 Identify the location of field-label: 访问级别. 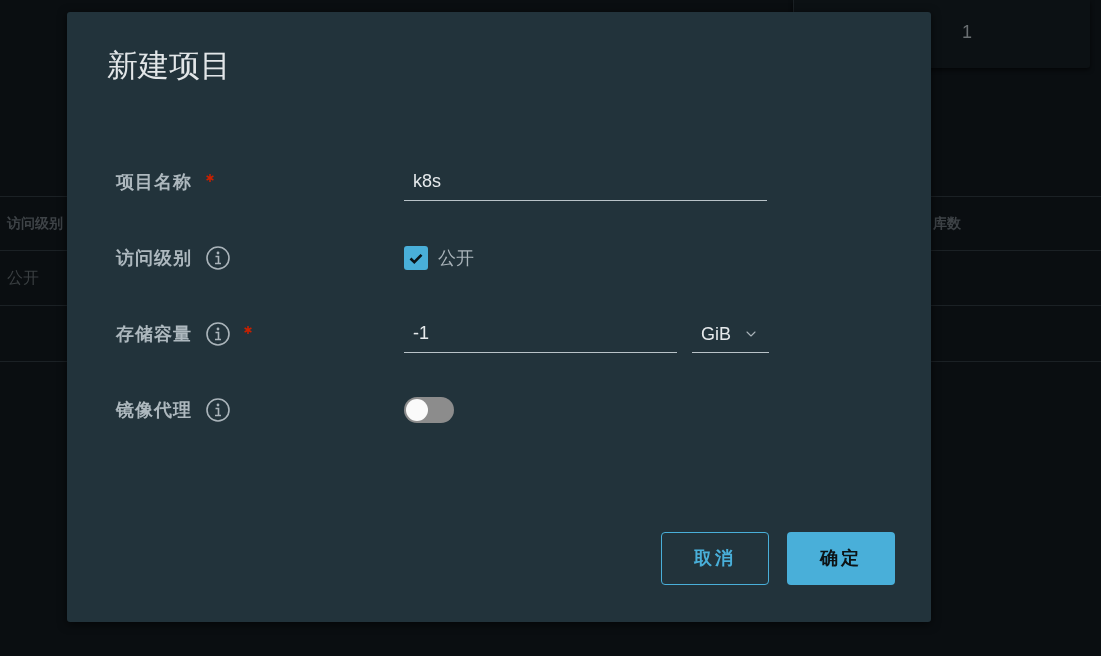
(154, 258).